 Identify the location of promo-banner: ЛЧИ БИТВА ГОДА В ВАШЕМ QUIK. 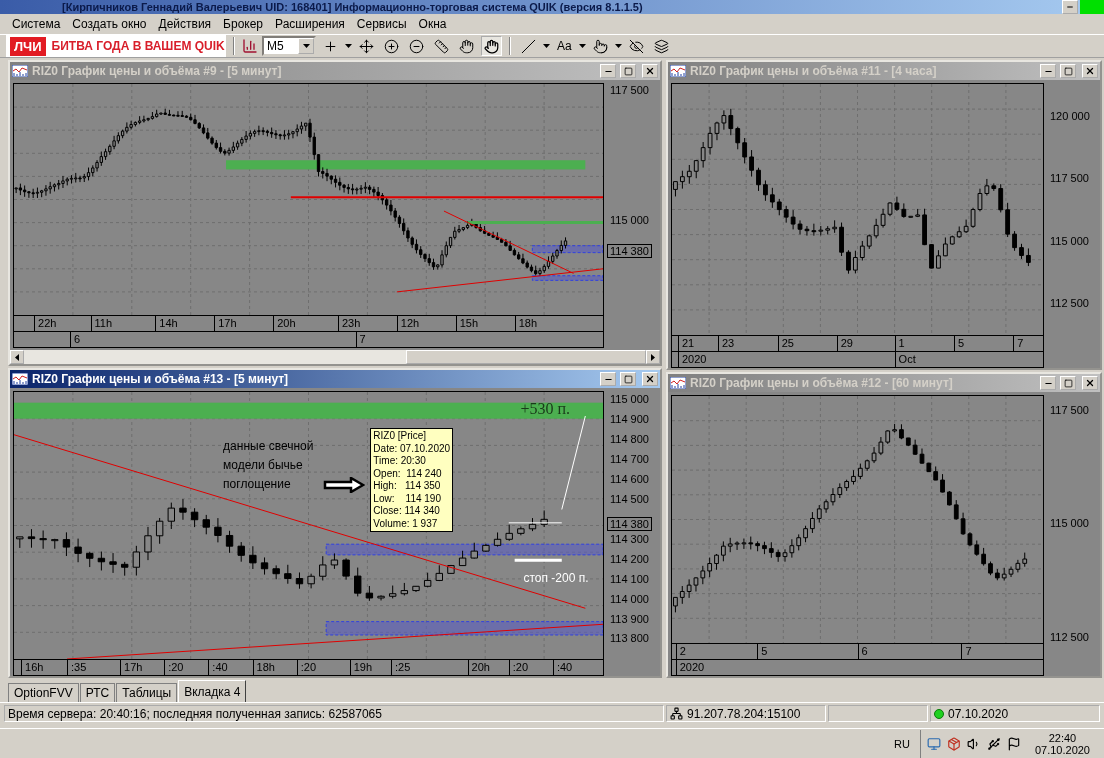
(116, 46).